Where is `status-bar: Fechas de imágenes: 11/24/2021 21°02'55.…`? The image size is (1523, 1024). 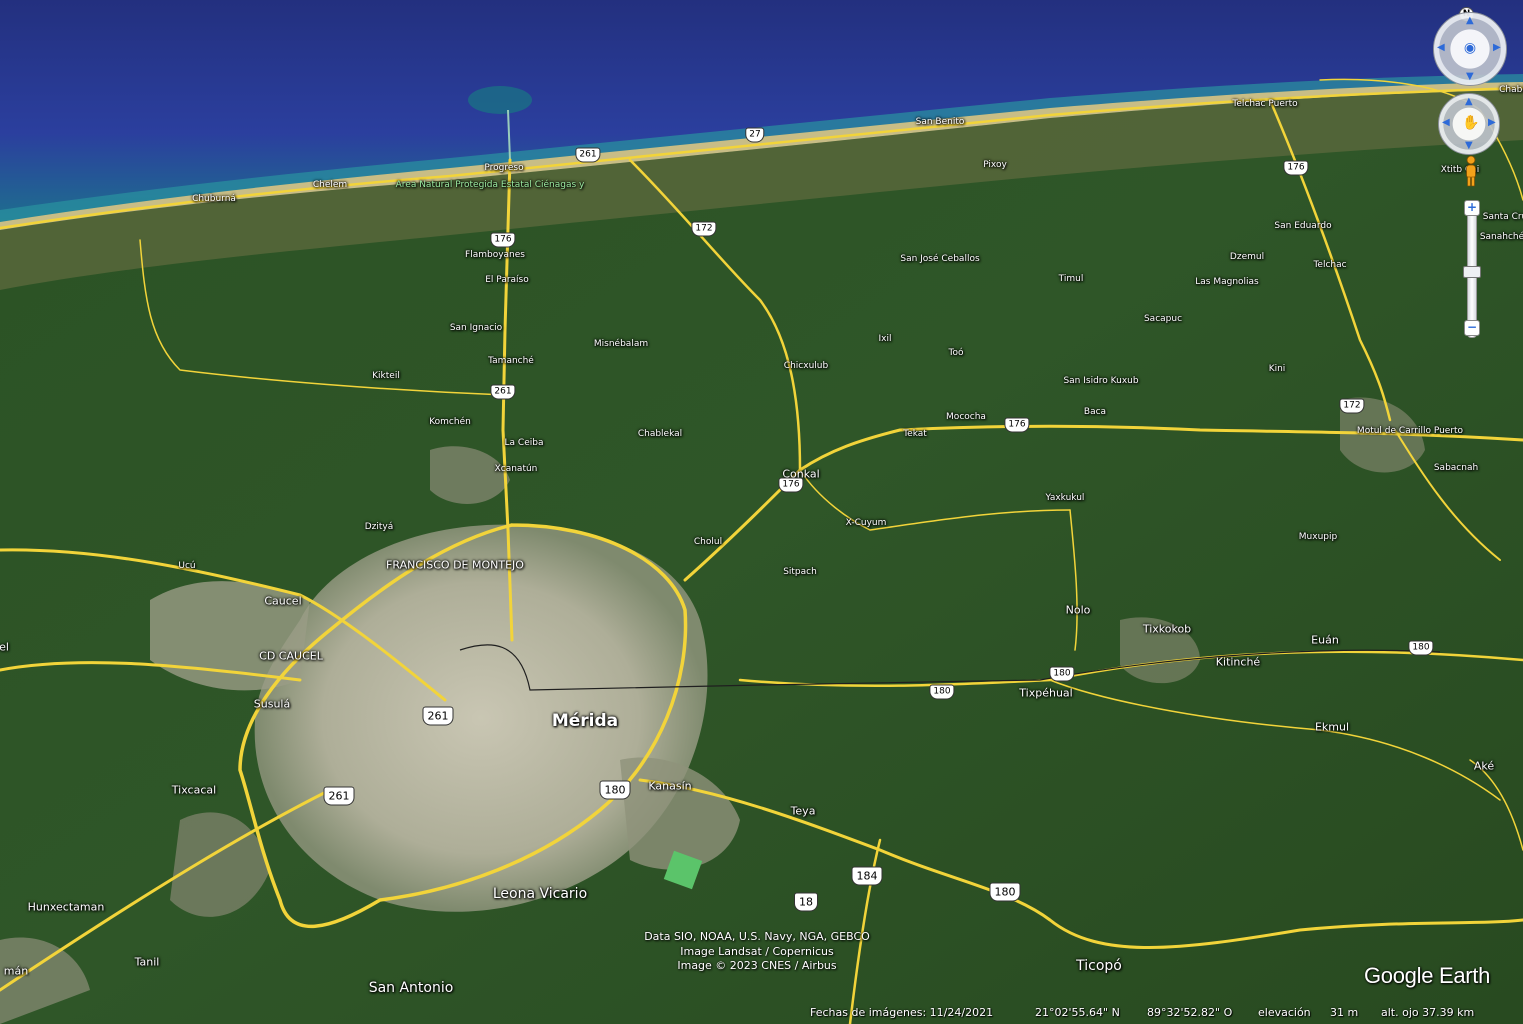 status-bar: Fechas de imágenes: 11/24/2021 21°02'55.… is located at coordinates (761, 1013).